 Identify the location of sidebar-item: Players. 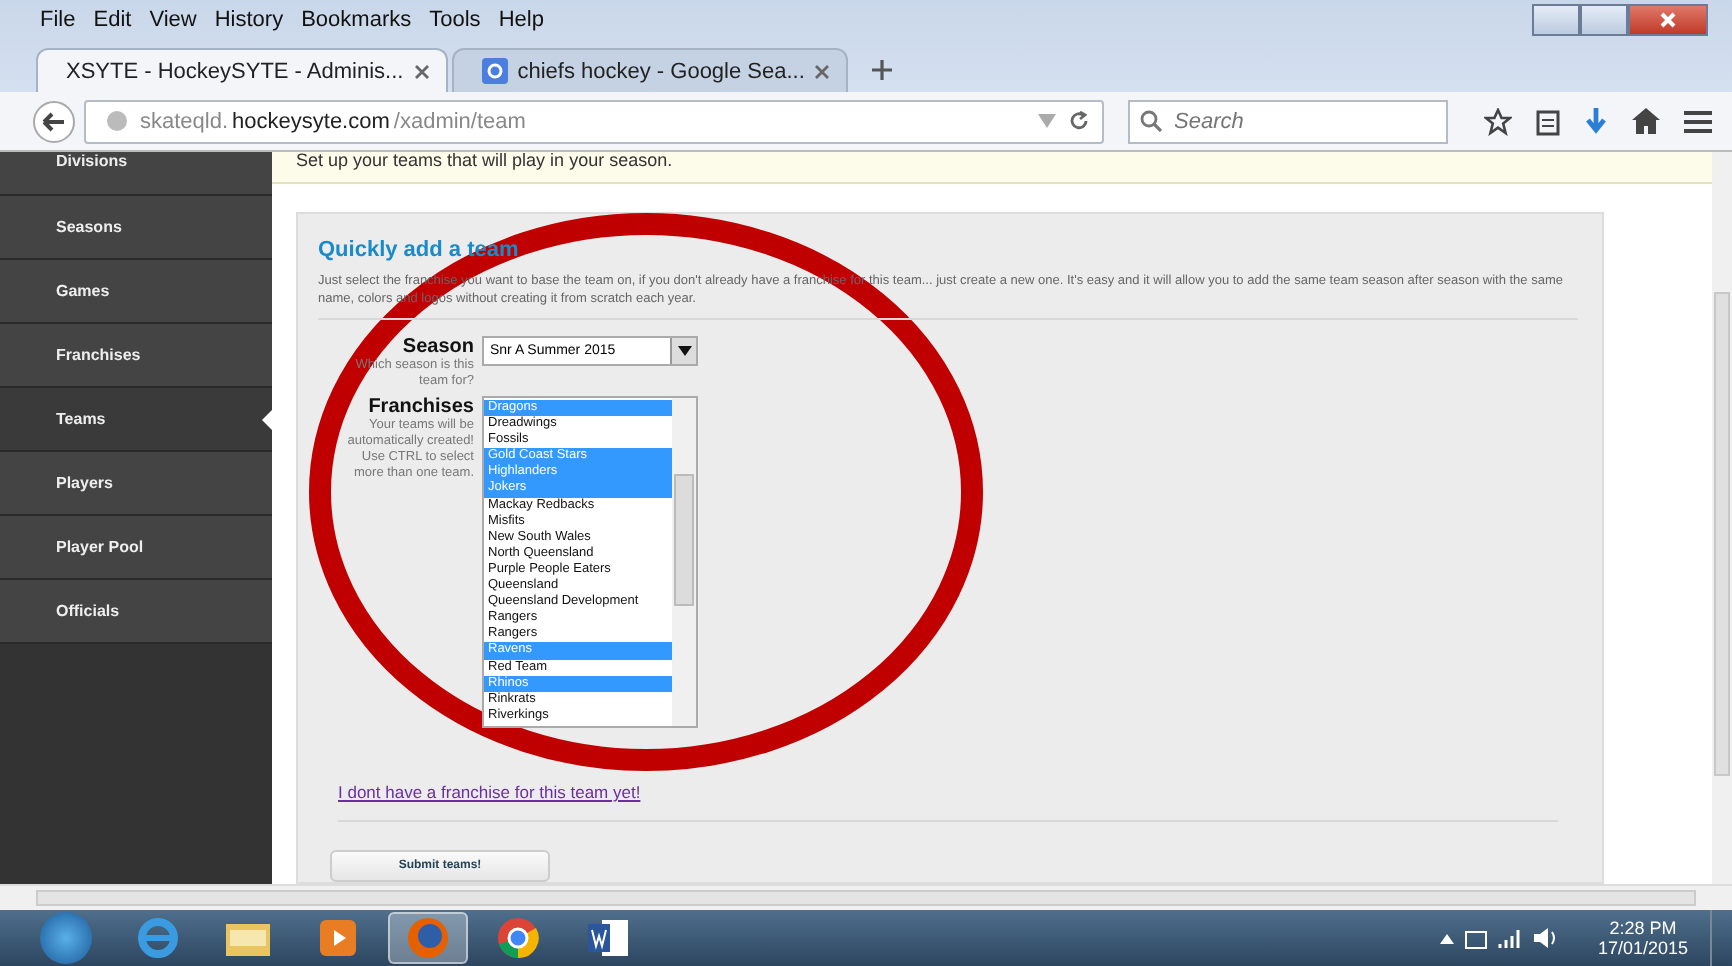
(136, 484).